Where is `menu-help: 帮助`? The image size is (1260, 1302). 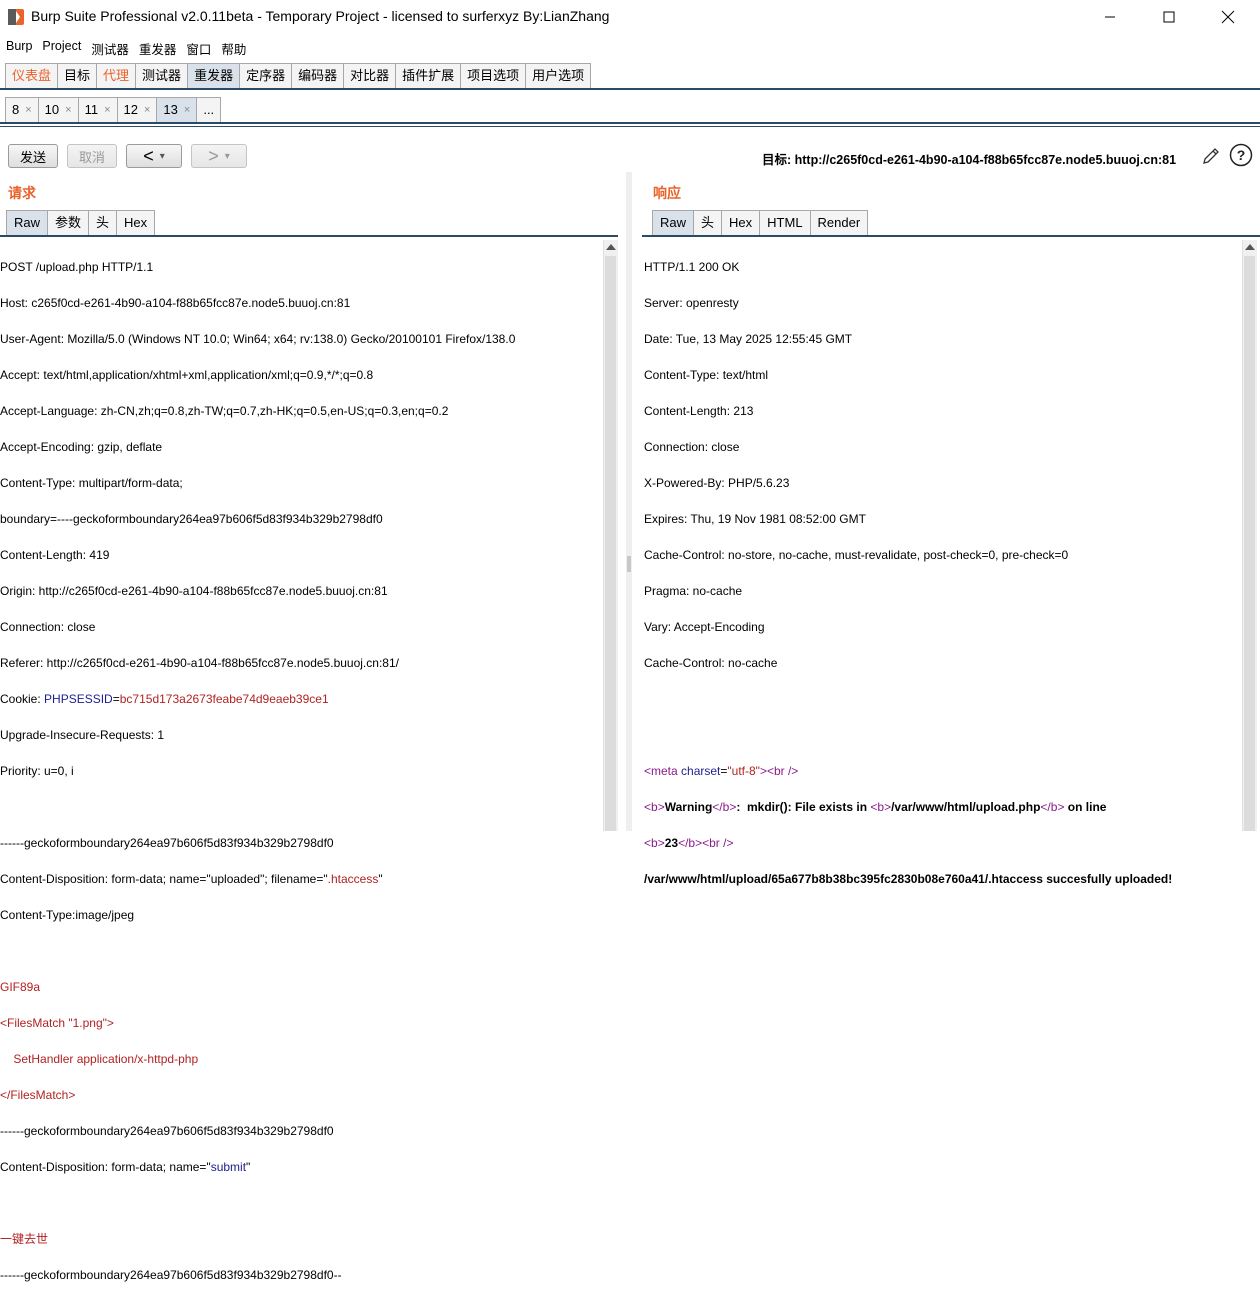
menu-help: 帮助 is located at coordinates (232, 47).